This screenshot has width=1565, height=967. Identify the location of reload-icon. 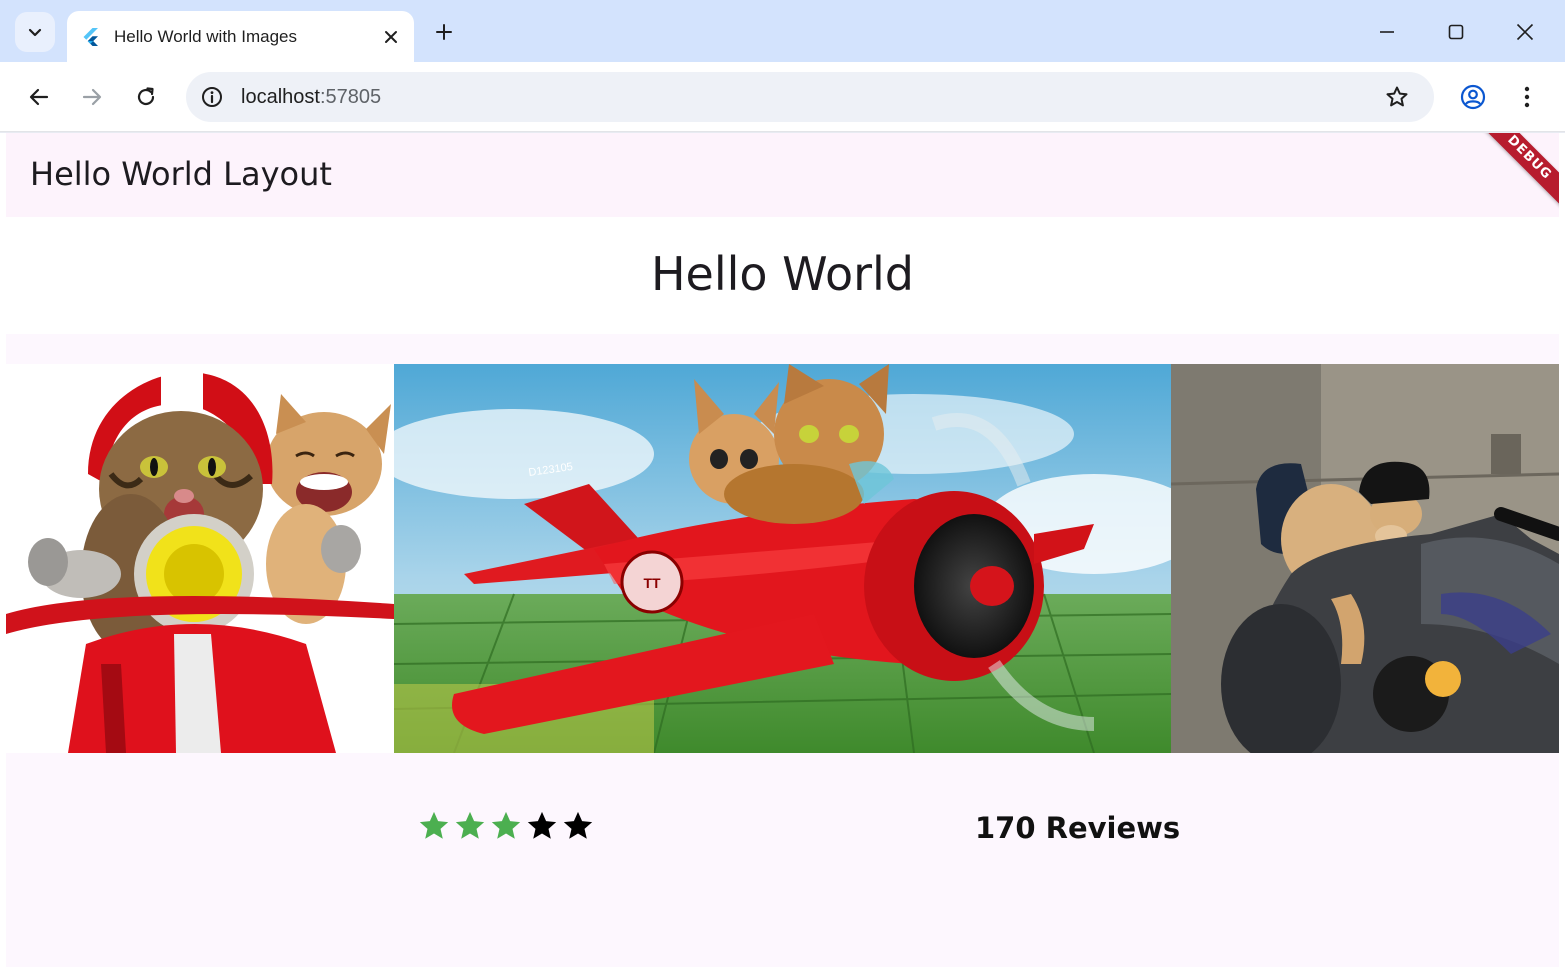
(146, 96).